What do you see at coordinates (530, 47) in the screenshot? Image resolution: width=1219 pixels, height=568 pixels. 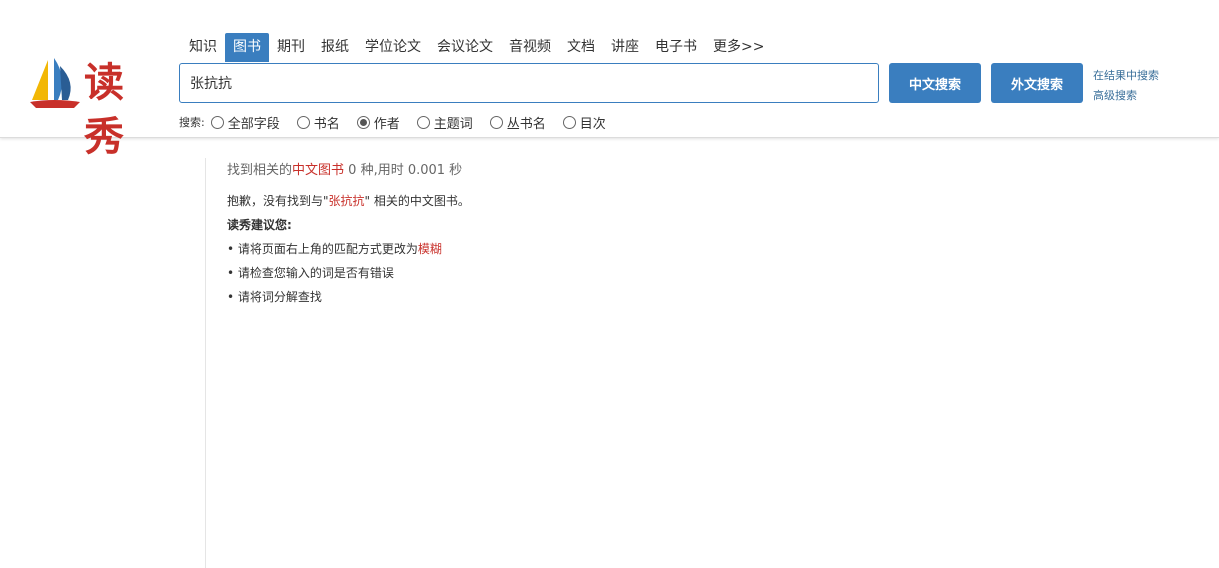 I see `tab-audio-video: 音视频` at bounding box center [530, 47].